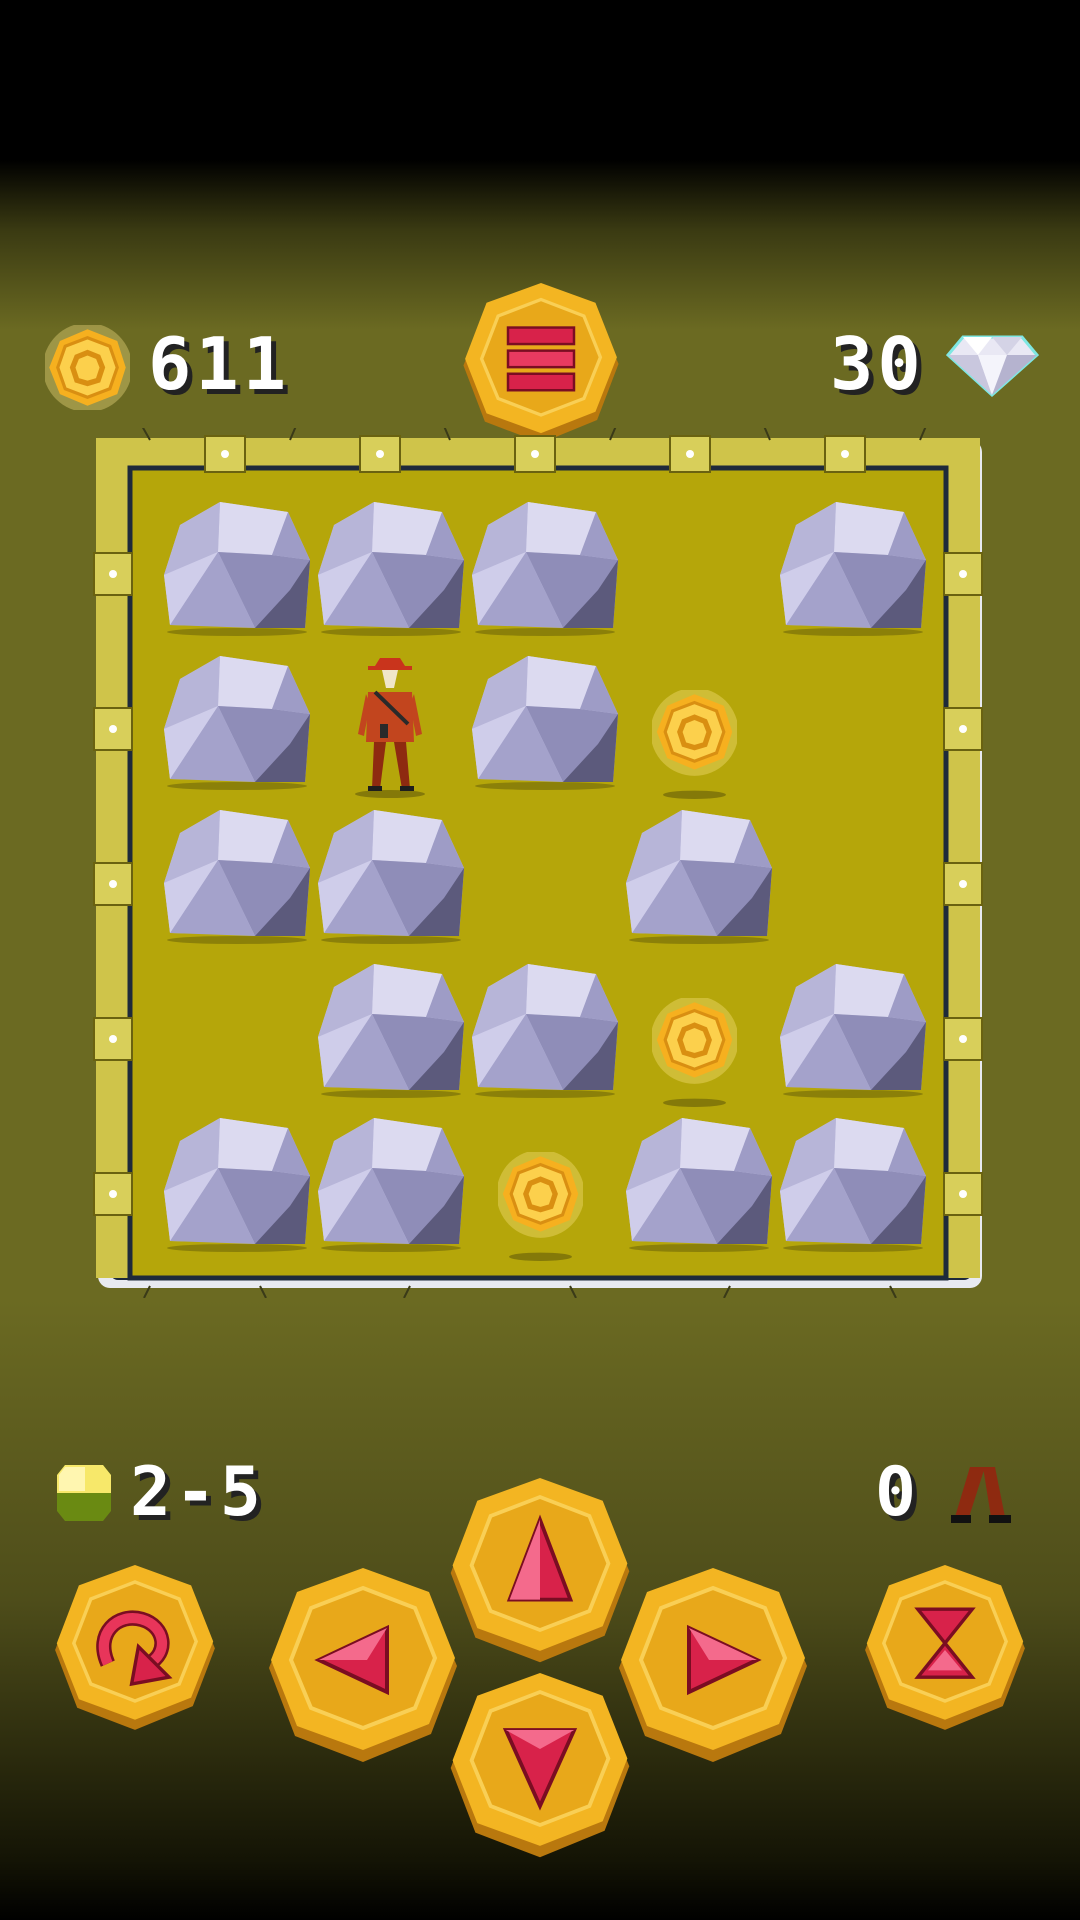  I want to click on undo-button, so click(135, 1650).